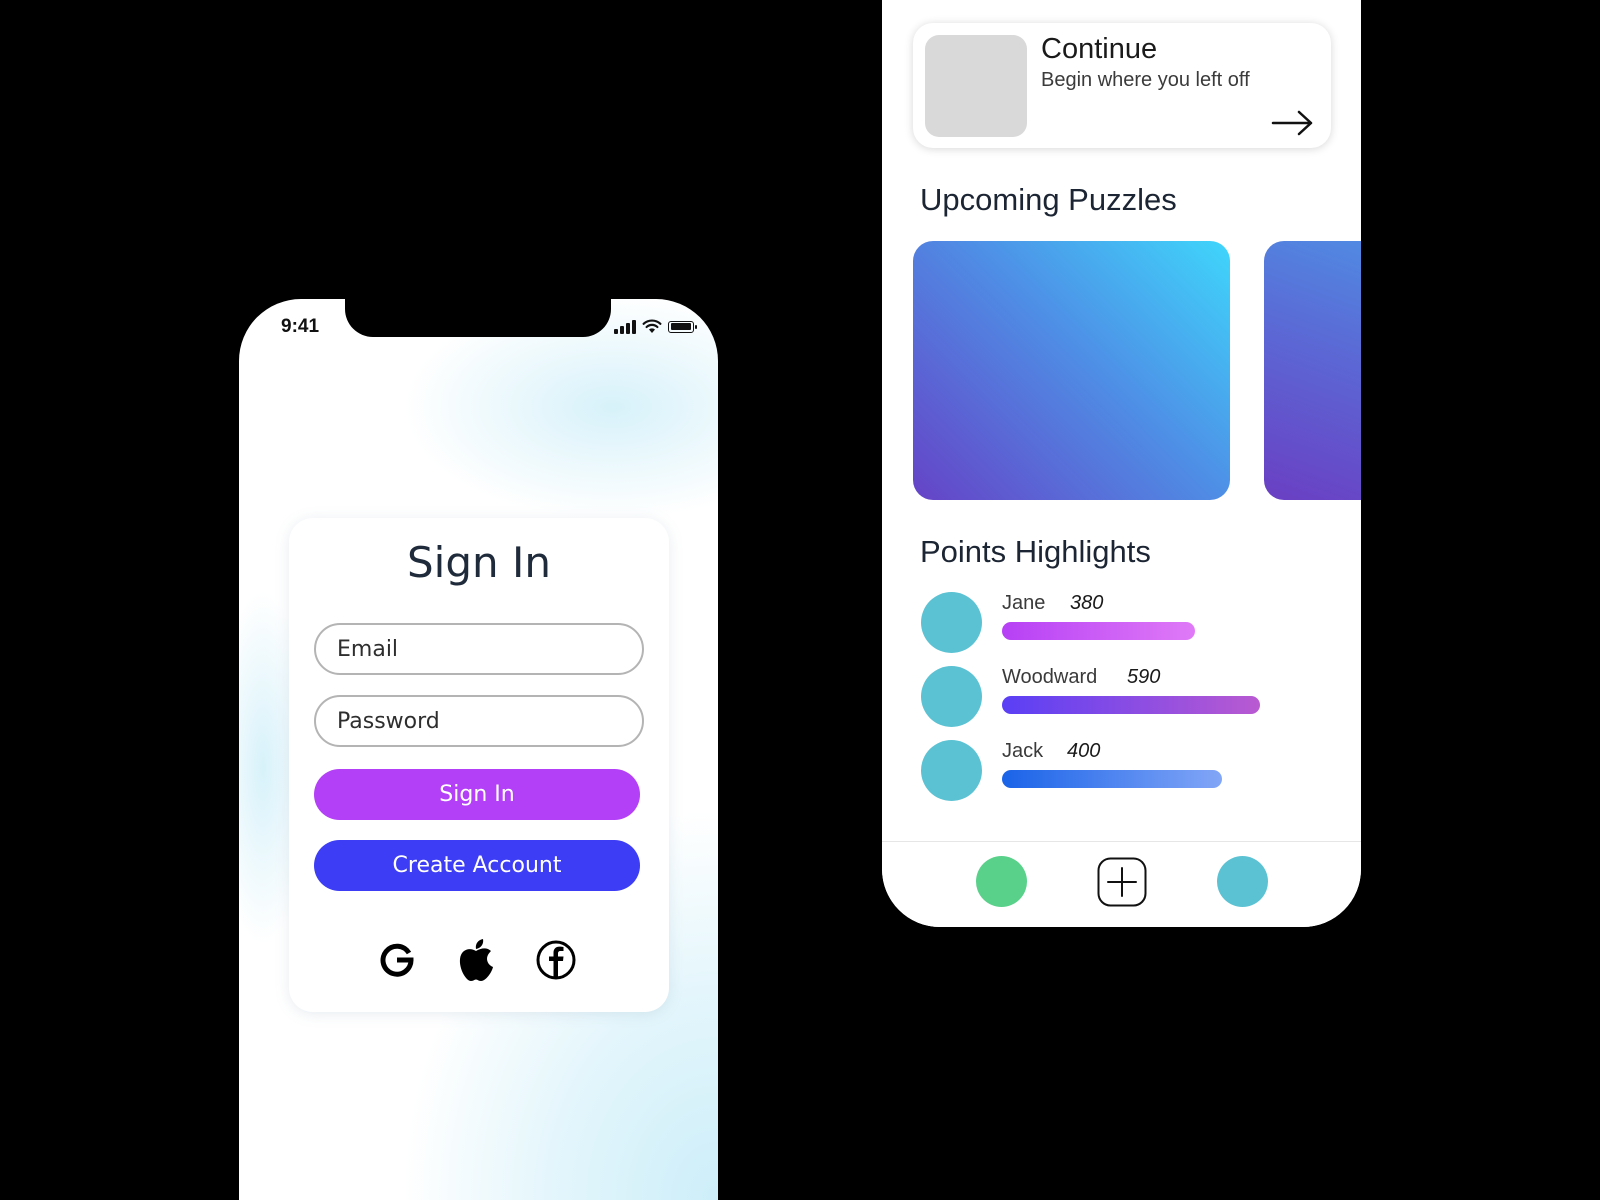 The image size is (1600, 1200). I want to click on upcoming-puzzles-title: Upcoming Puzzles, so click(1048, 199).